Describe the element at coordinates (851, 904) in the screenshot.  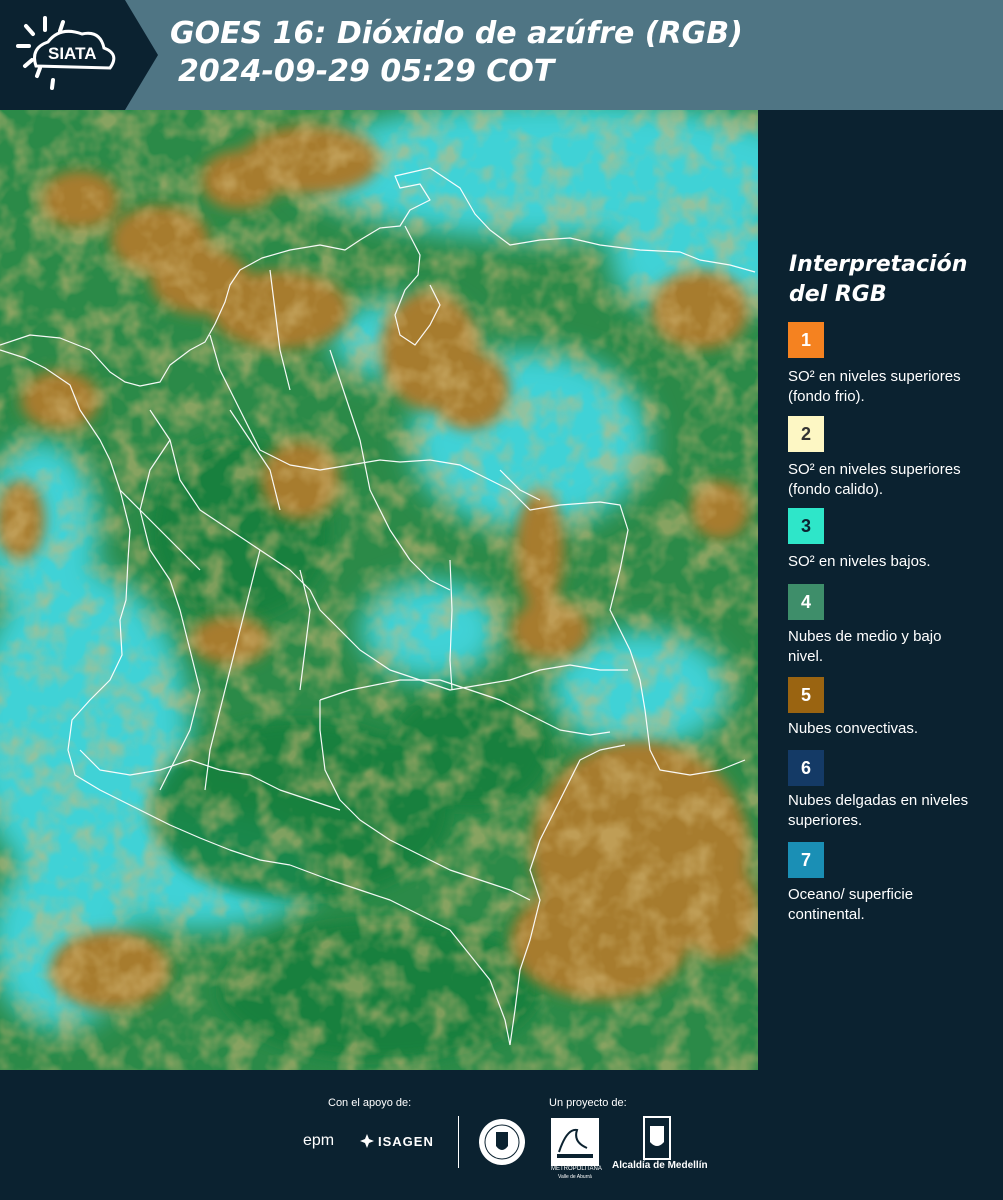
I see `legend-label-7: Oceano/ superficie continental.` at that location.